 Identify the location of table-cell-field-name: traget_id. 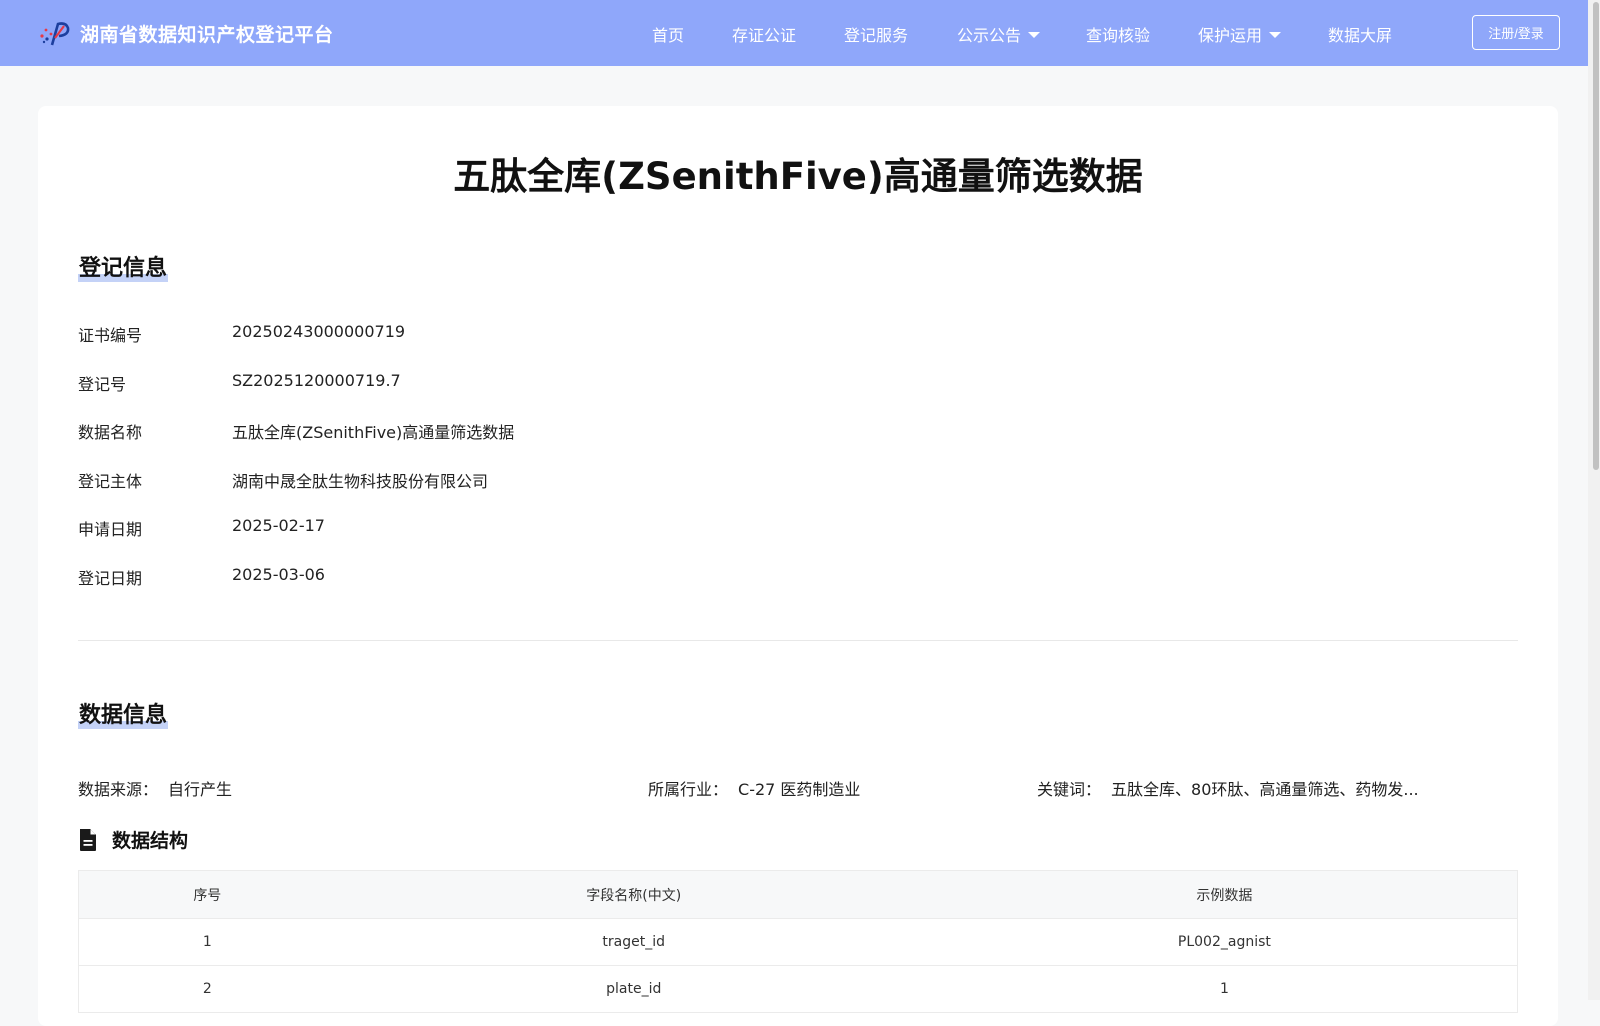
(634, 942).